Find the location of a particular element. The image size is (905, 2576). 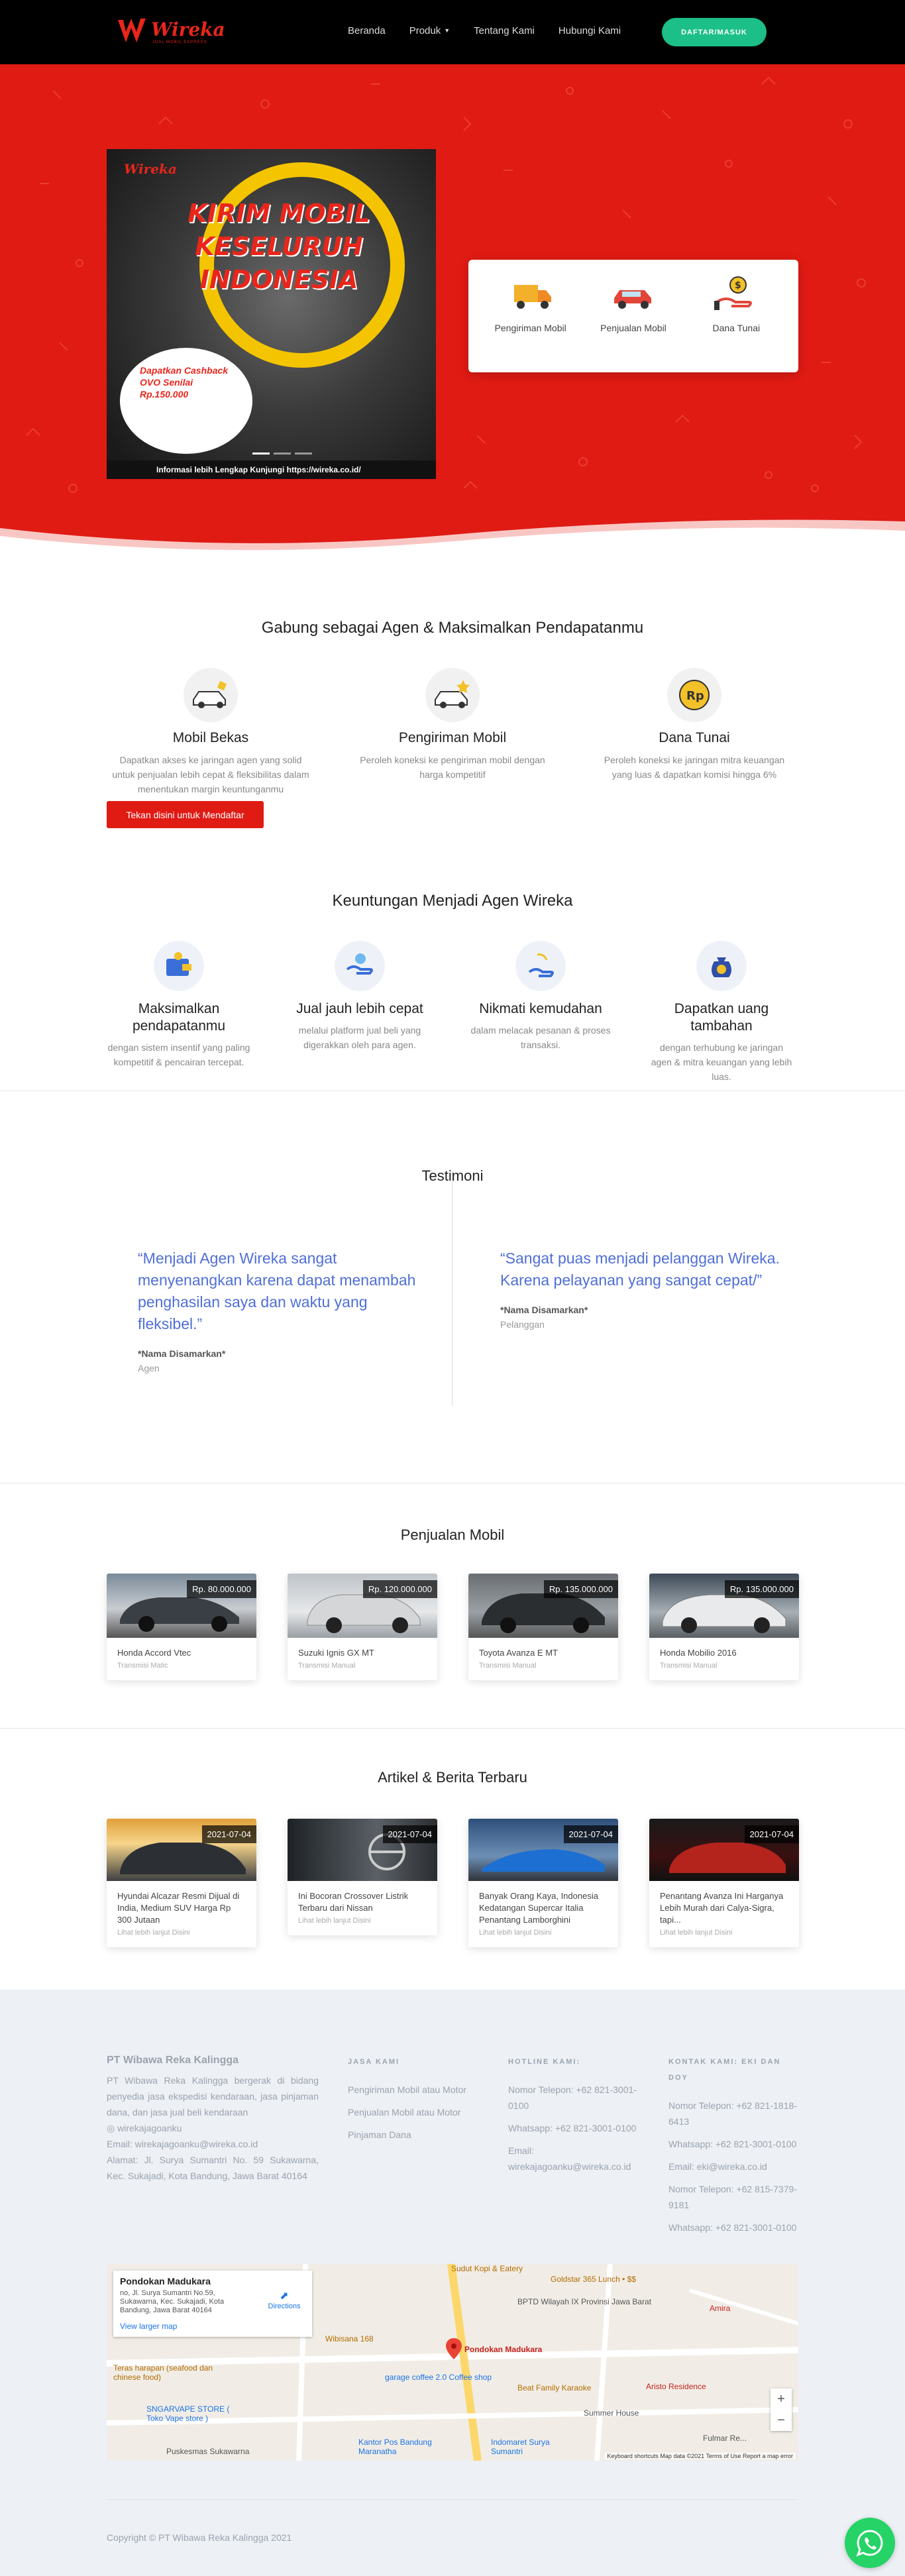

map-pin-icon is located at coordinates (454, 2348).